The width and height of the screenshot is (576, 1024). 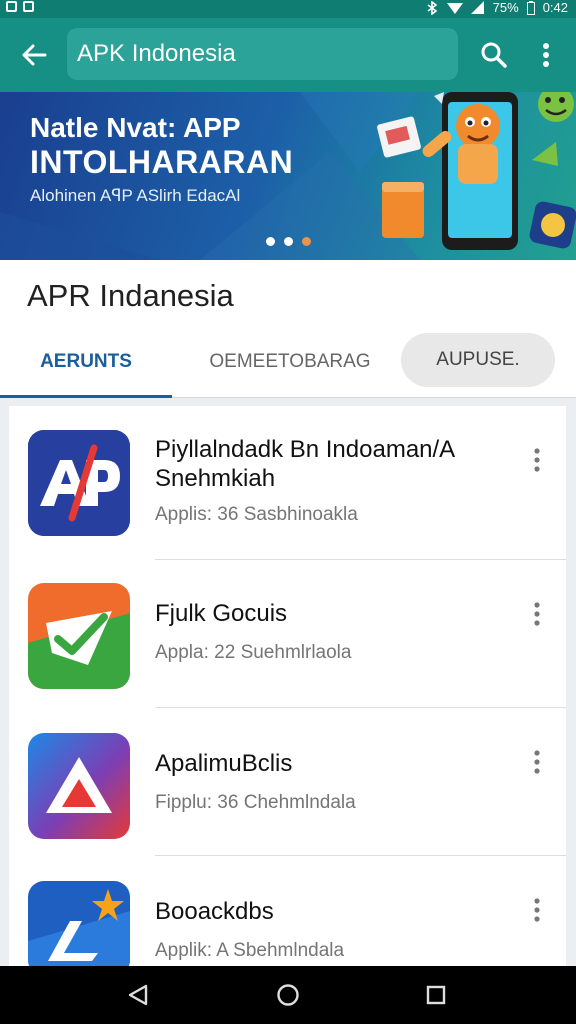 What do you see at coordinates (79, 786) in the screenshot?
I see `triangle-logo-icon` at bounding box center [79, 786].